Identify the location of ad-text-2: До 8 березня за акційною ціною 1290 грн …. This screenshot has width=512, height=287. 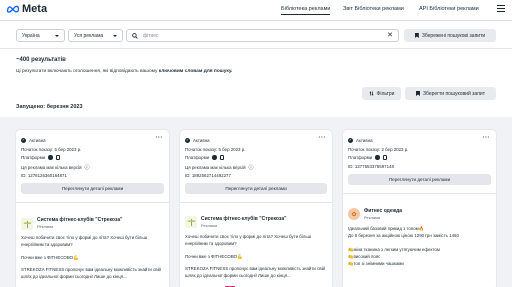
(403, 235).